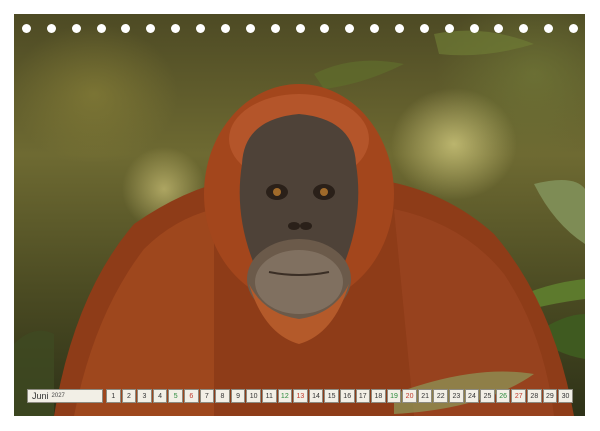 This screenshot has width=600, height=431. What do you see at coordinates (191, 396) in the screenshot?
I see `calendar-day: 6` at bounding box center [191, 396].